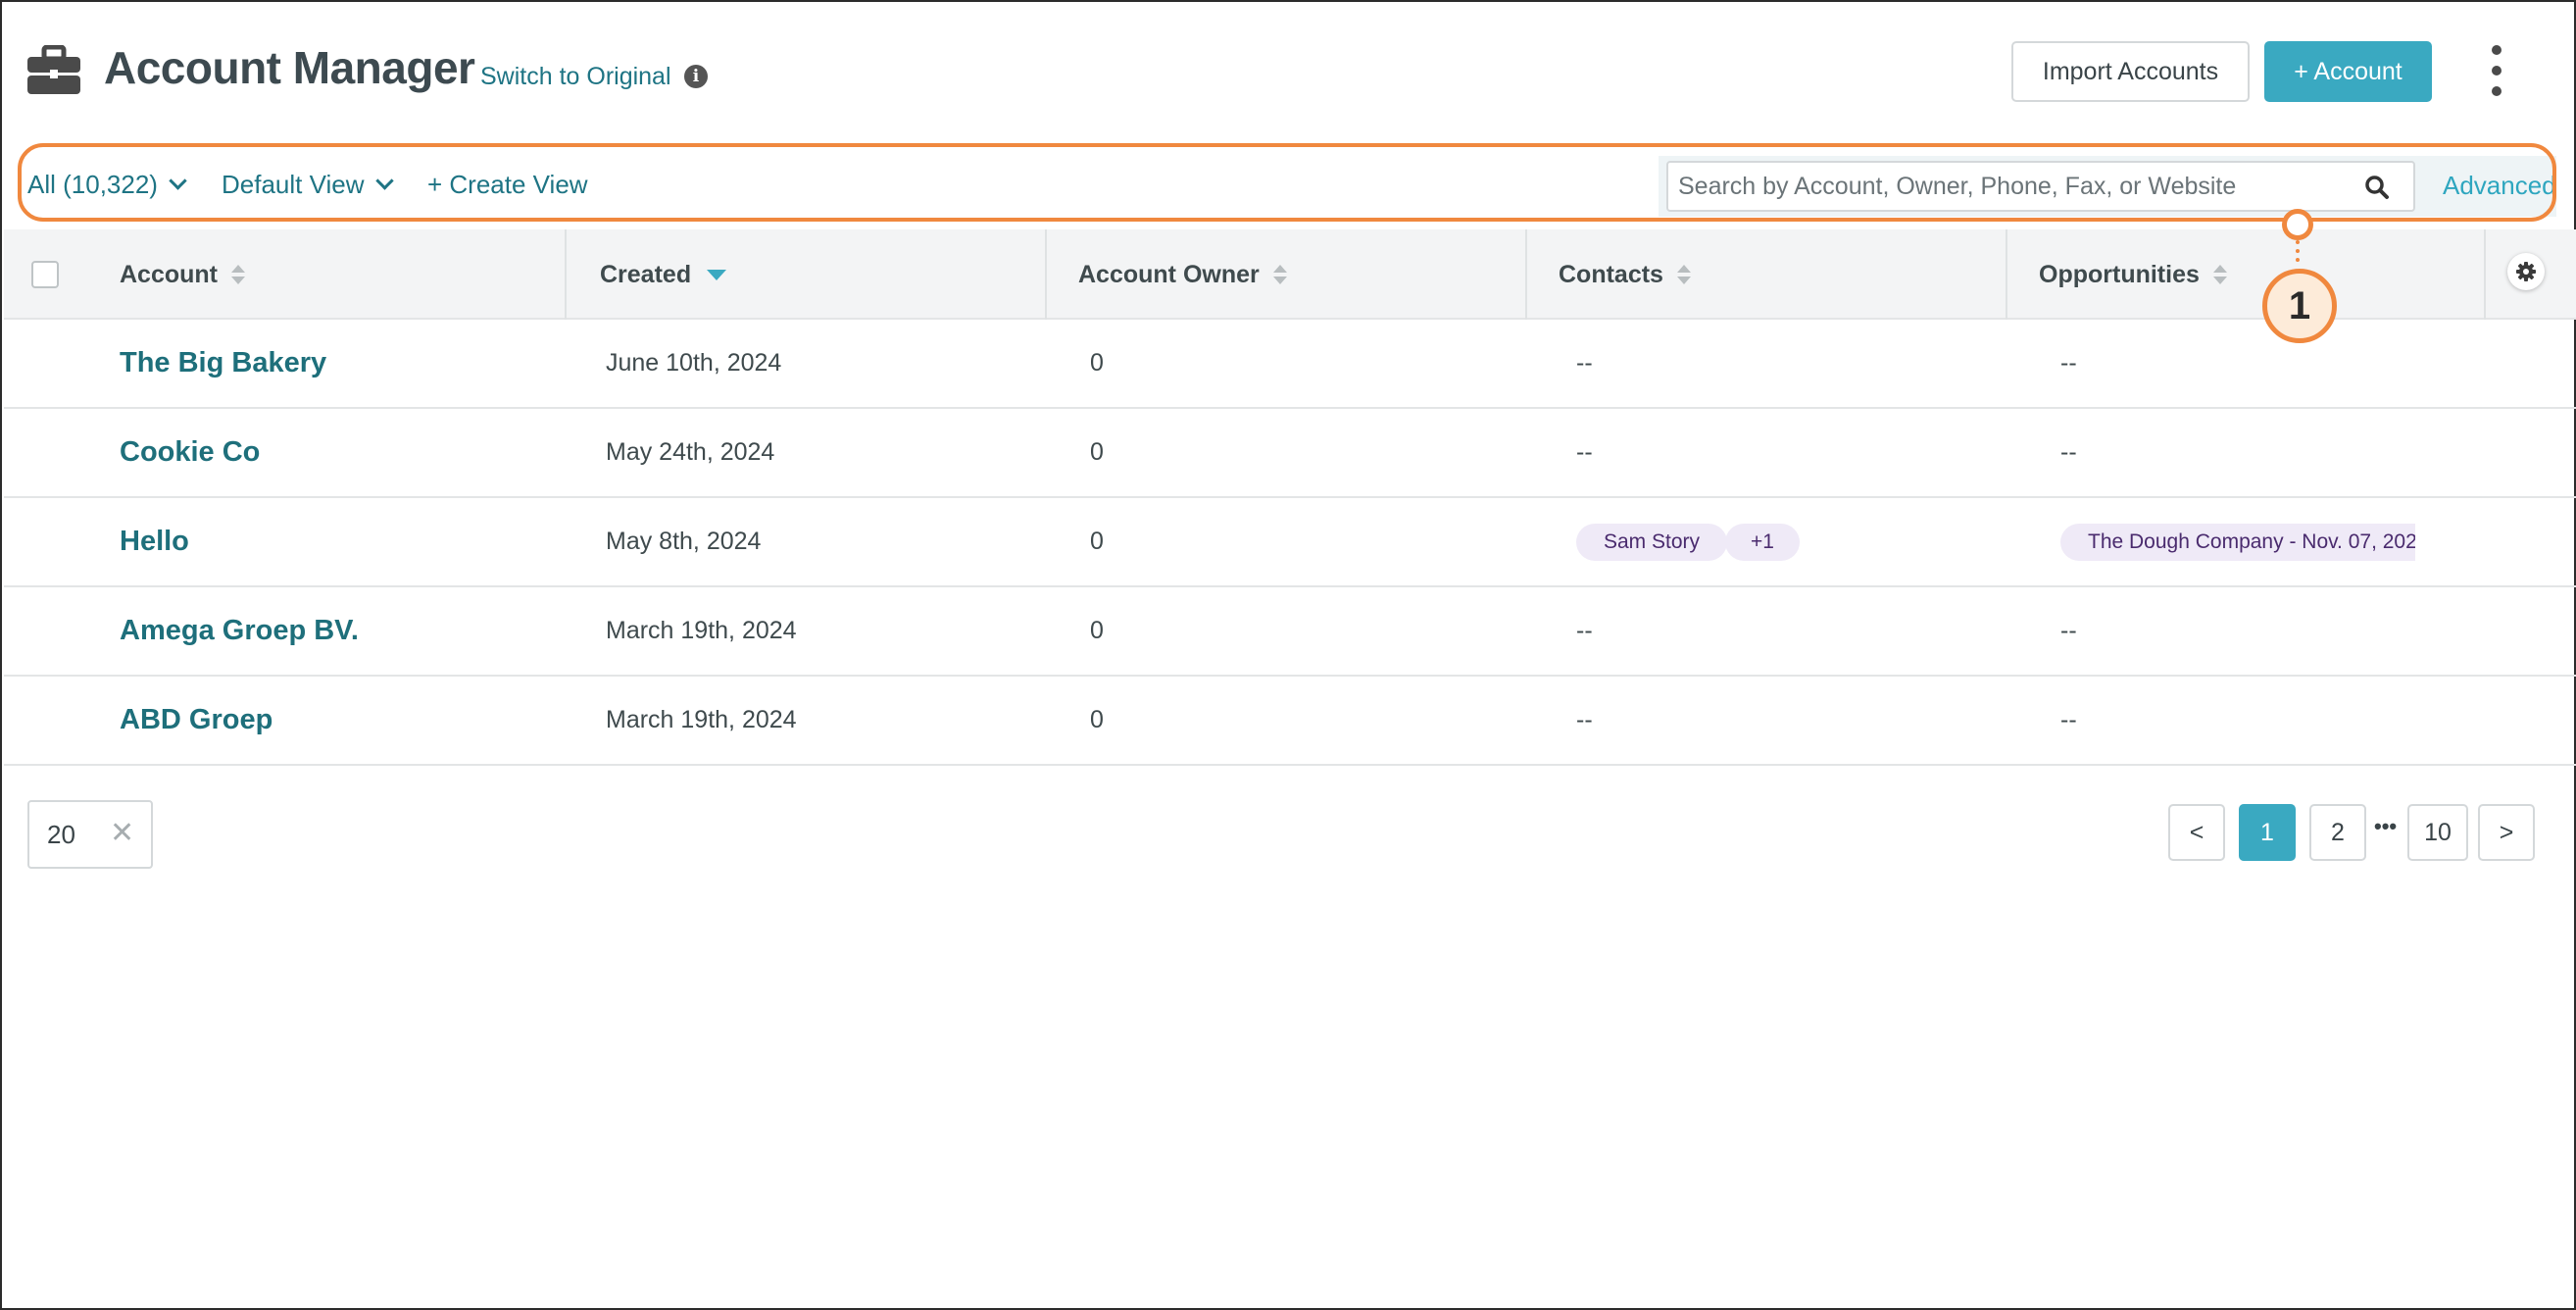  I want to click on toolbar-highlight, so click(1287, 182).